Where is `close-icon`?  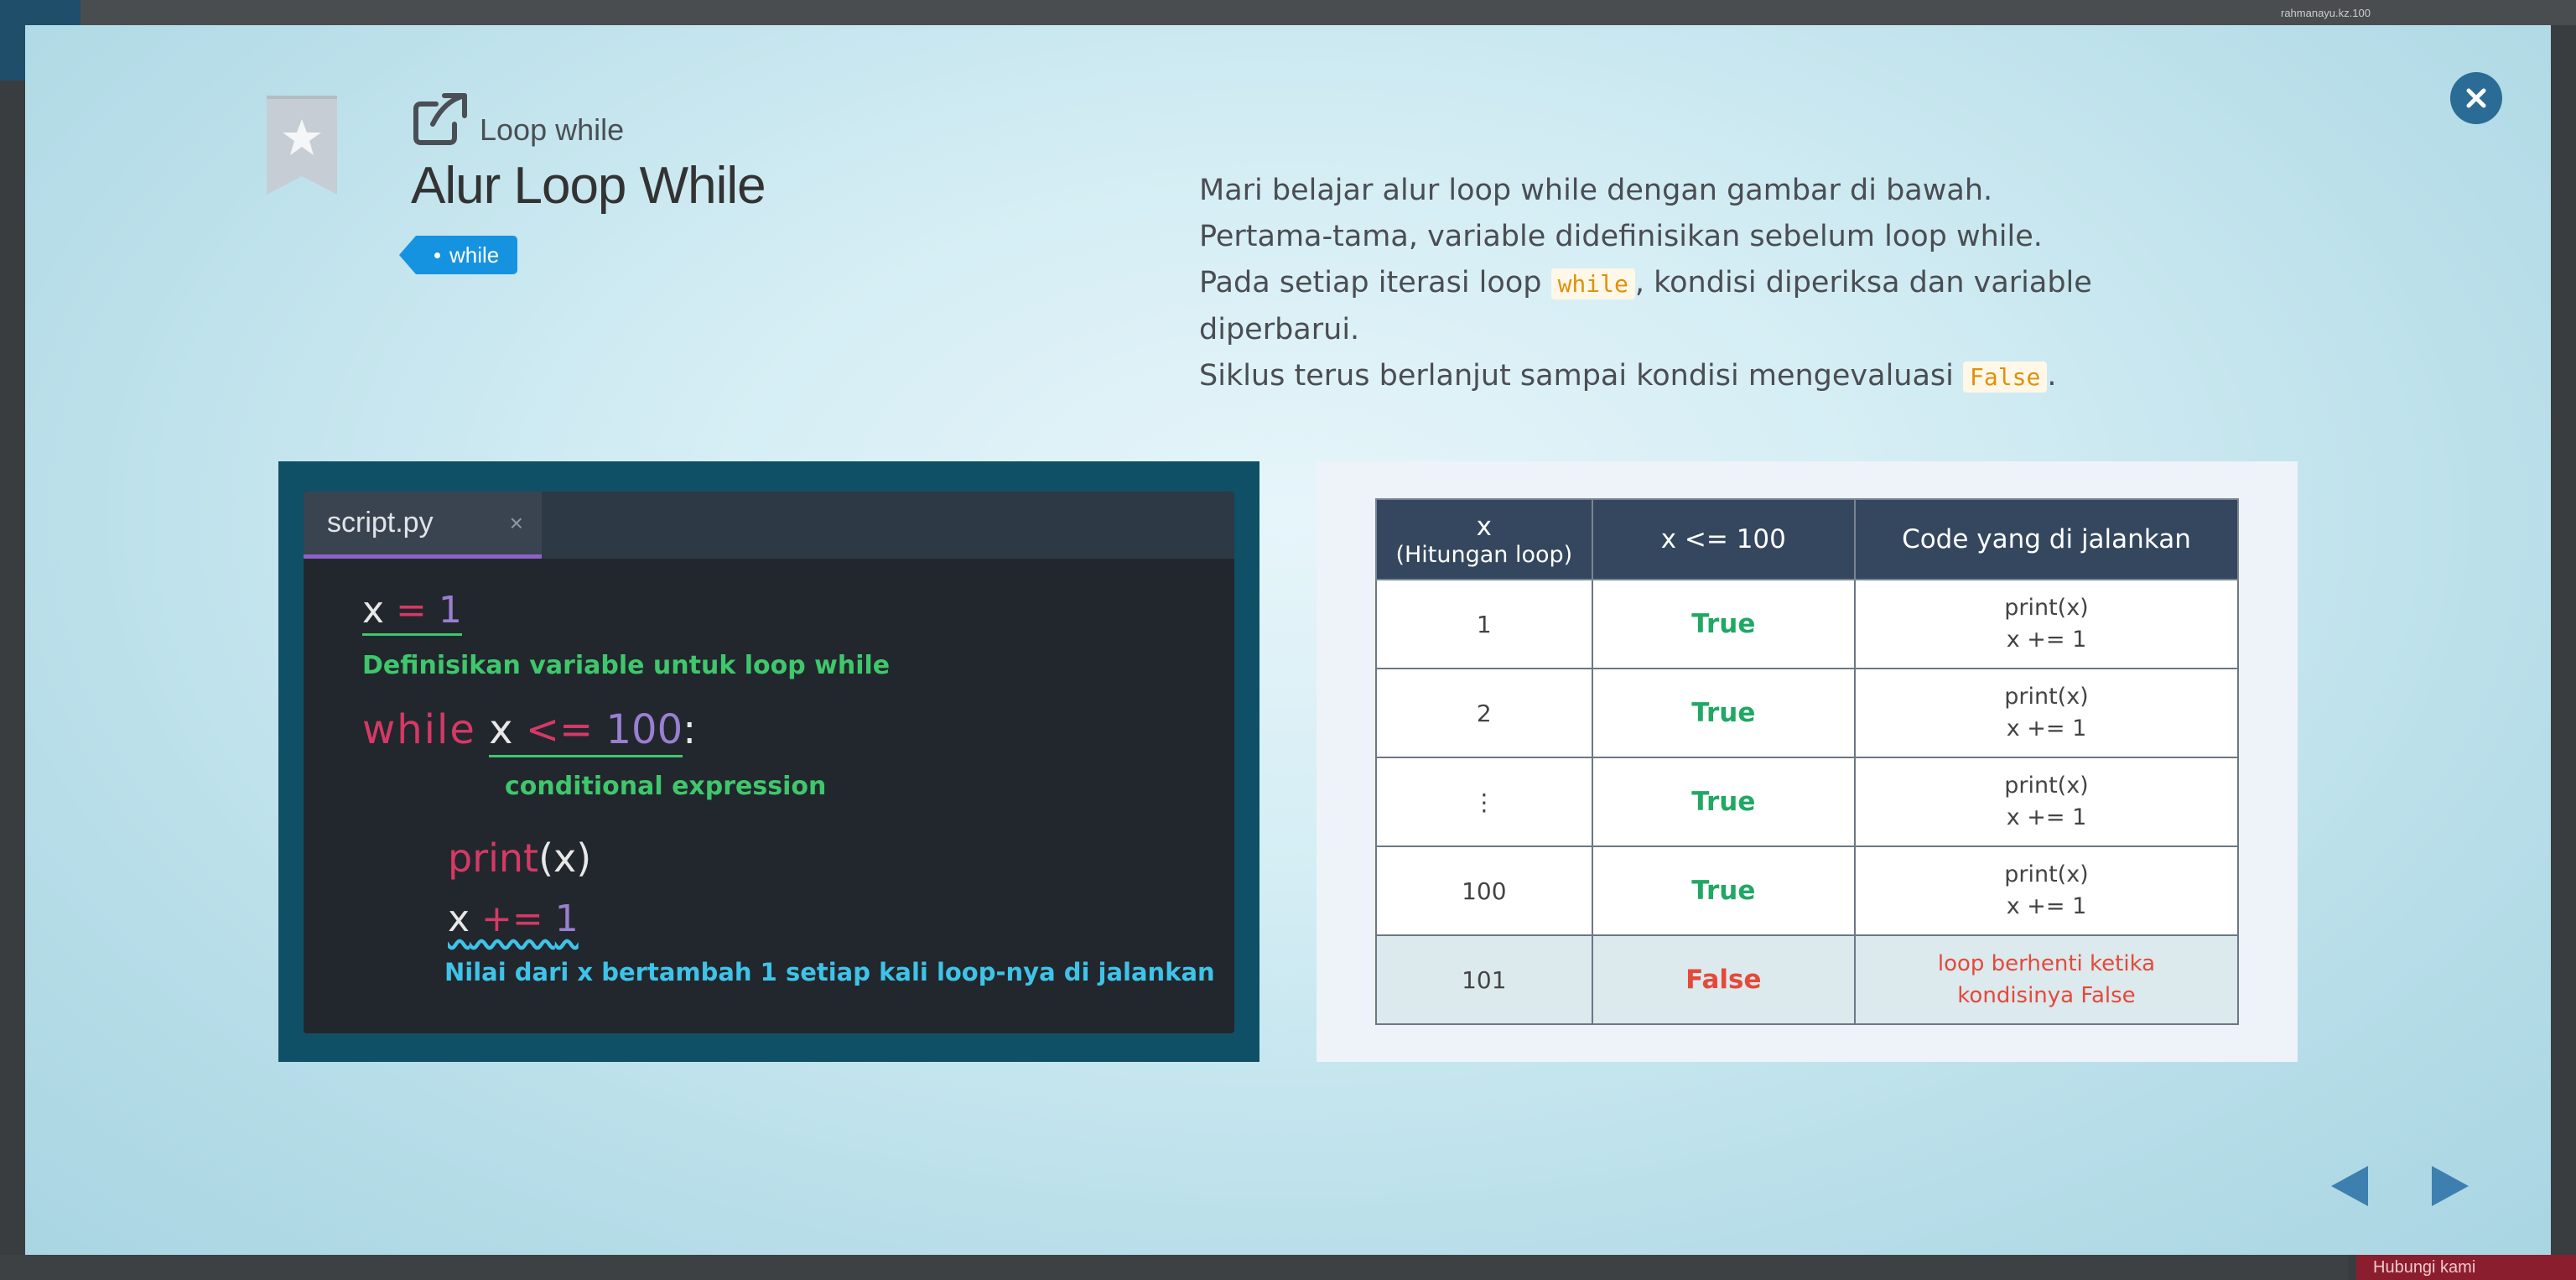 close-icon is located at coordinates (2476, 98).